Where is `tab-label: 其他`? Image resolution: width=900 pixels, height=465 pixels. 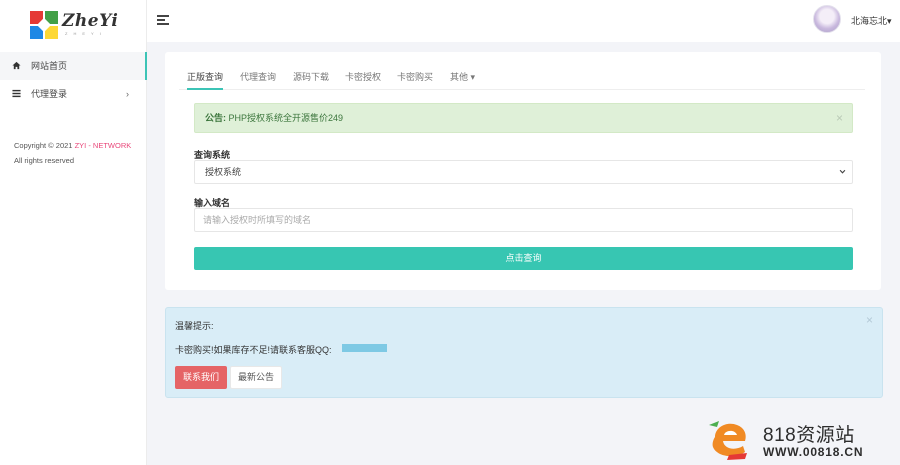 tab-label: 其他 is located at coordinates (459, 77).